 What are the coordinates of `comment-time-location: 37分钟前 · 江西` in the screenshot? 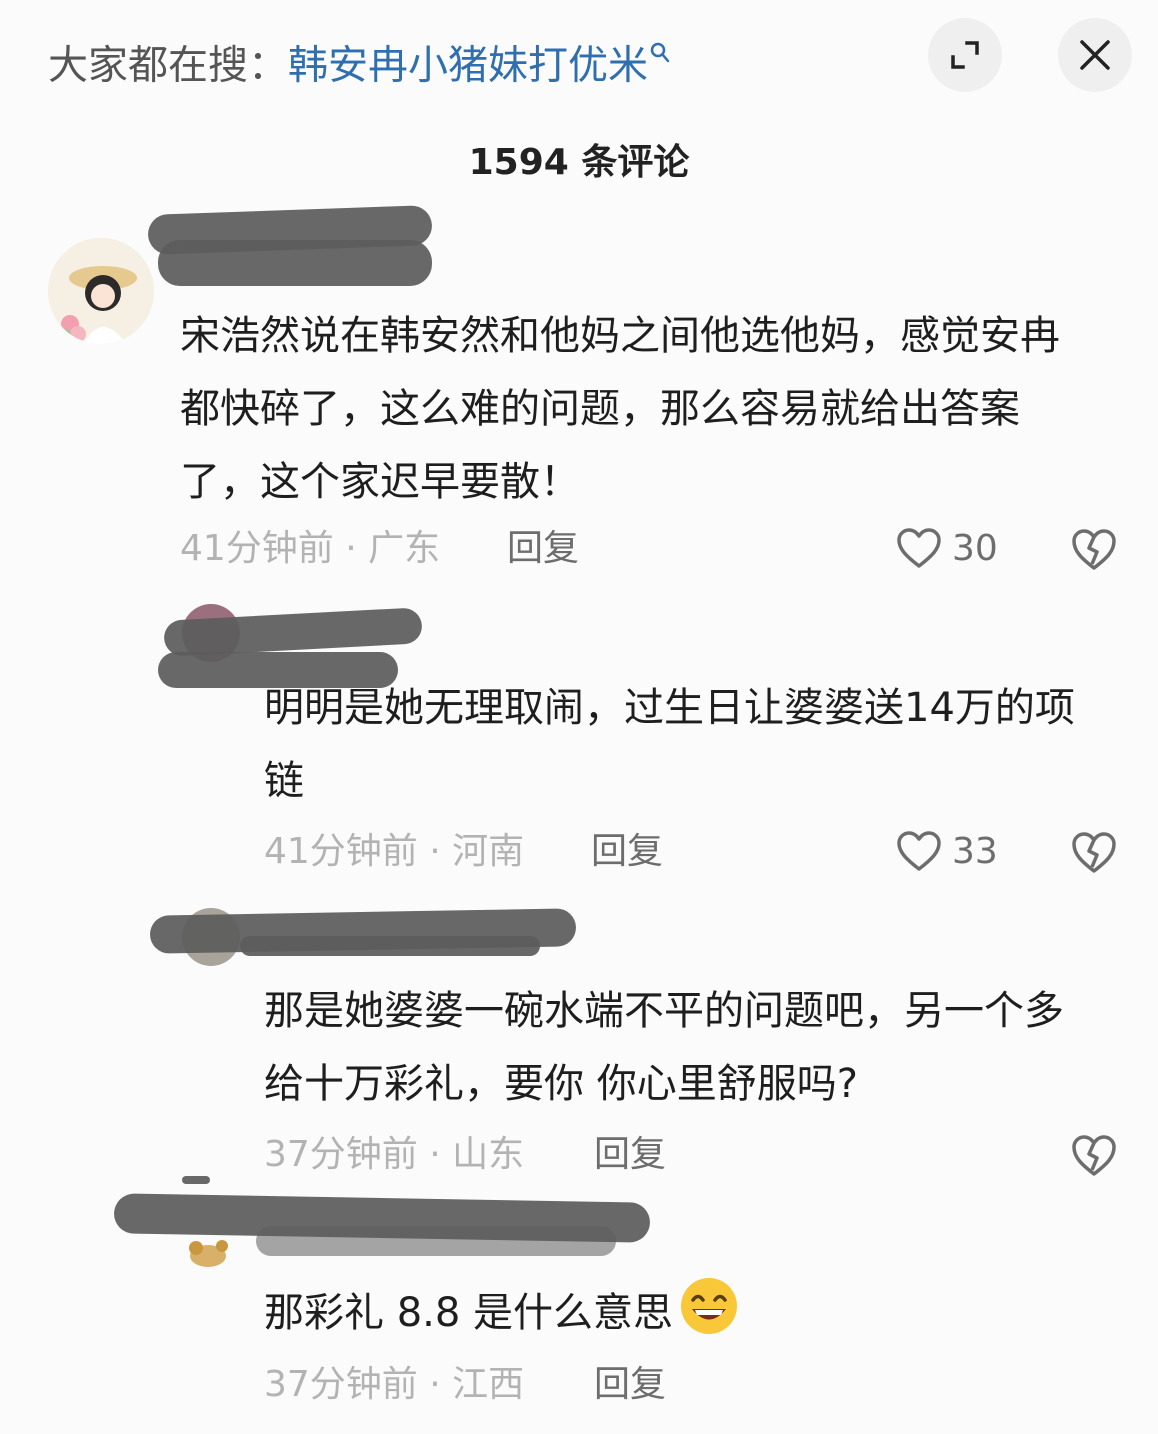 It's located at (394, 1384).